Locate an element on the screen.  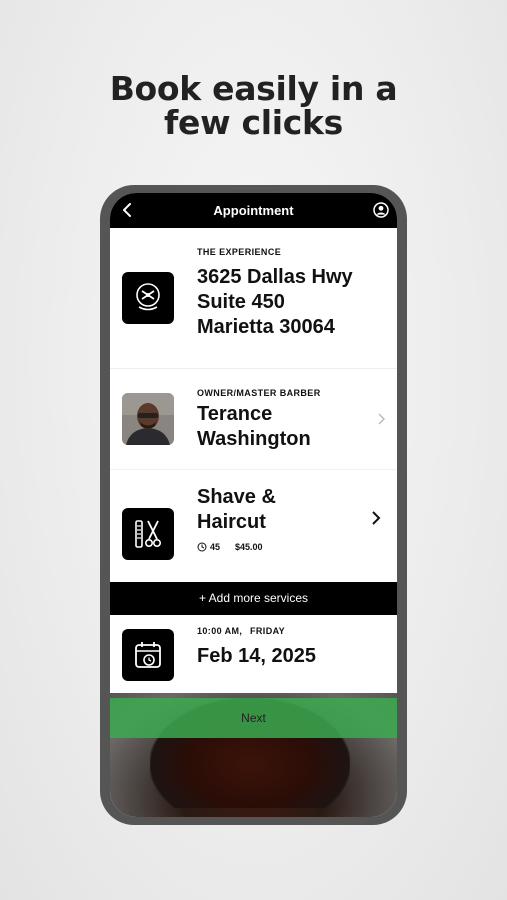
service-price: $45.00 is located at coordinates (249, 547).